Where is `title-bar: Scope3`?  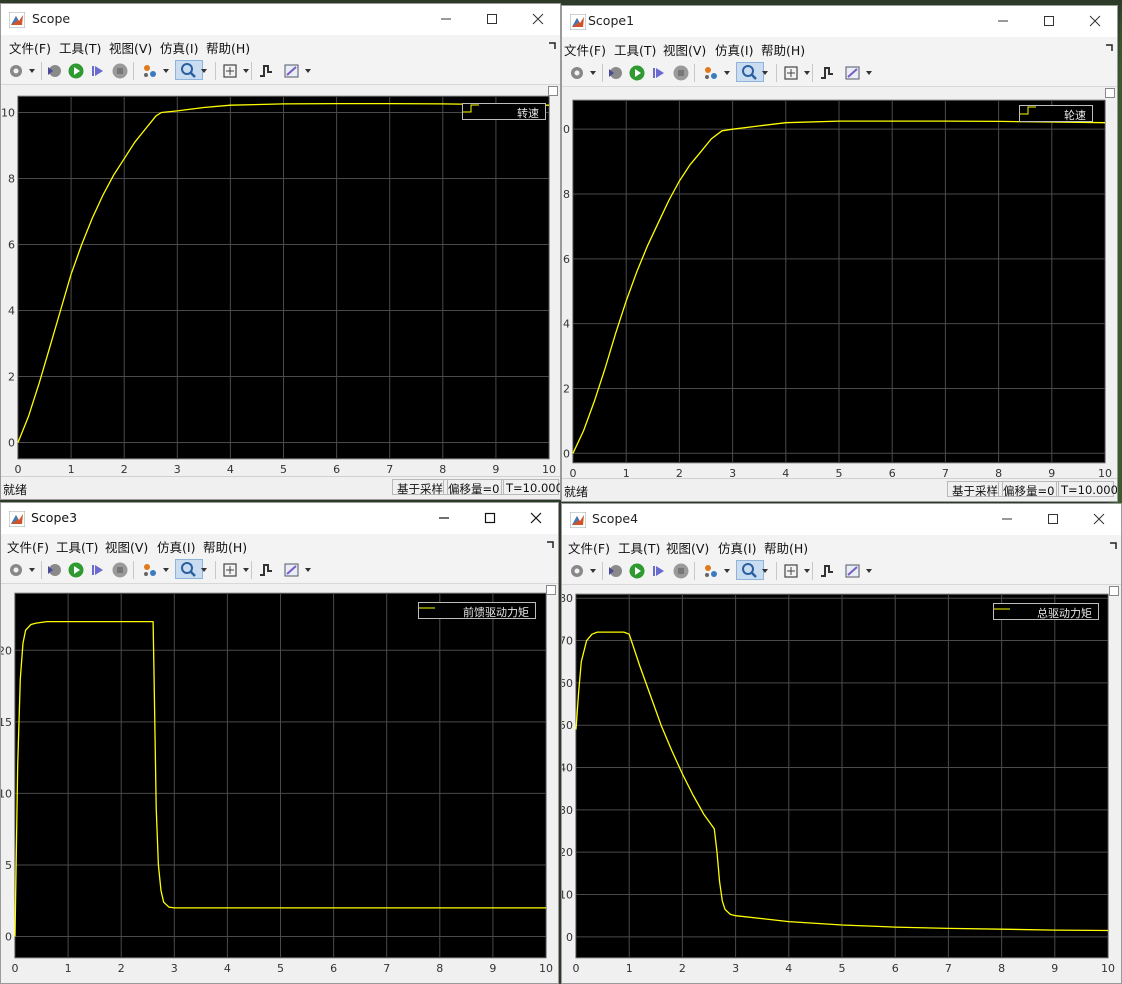
title-bar: Scope3 is located at coordinates (279, 518).